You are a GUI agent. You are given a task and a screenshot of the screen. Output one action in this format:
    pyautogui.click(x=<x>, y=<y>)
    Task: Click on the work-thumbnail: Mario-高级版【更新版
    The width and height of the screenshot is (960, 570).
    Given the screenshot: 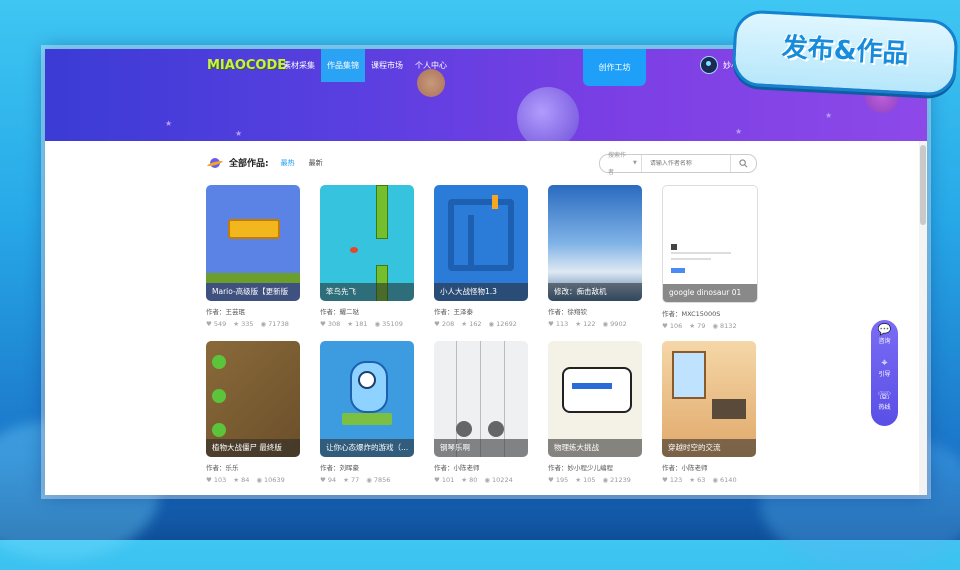 What is the action you would take?
    pyautogui.click(x=253, y=243)
    